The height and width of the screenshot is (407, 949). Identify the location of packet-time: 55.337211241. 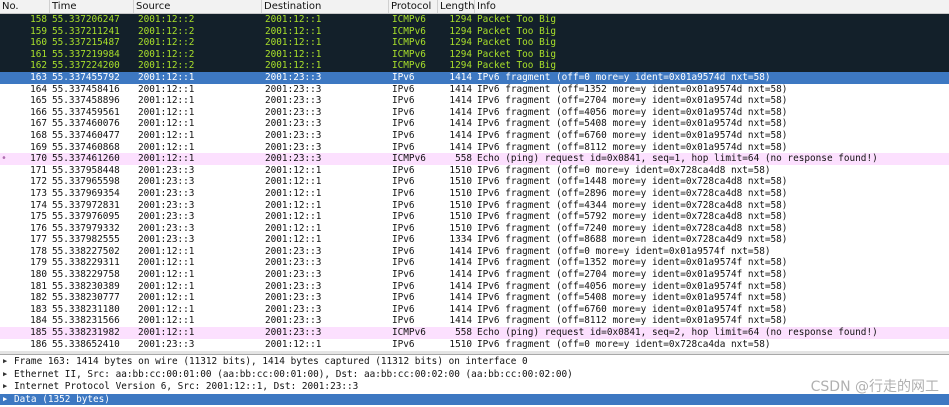
(86, 31).